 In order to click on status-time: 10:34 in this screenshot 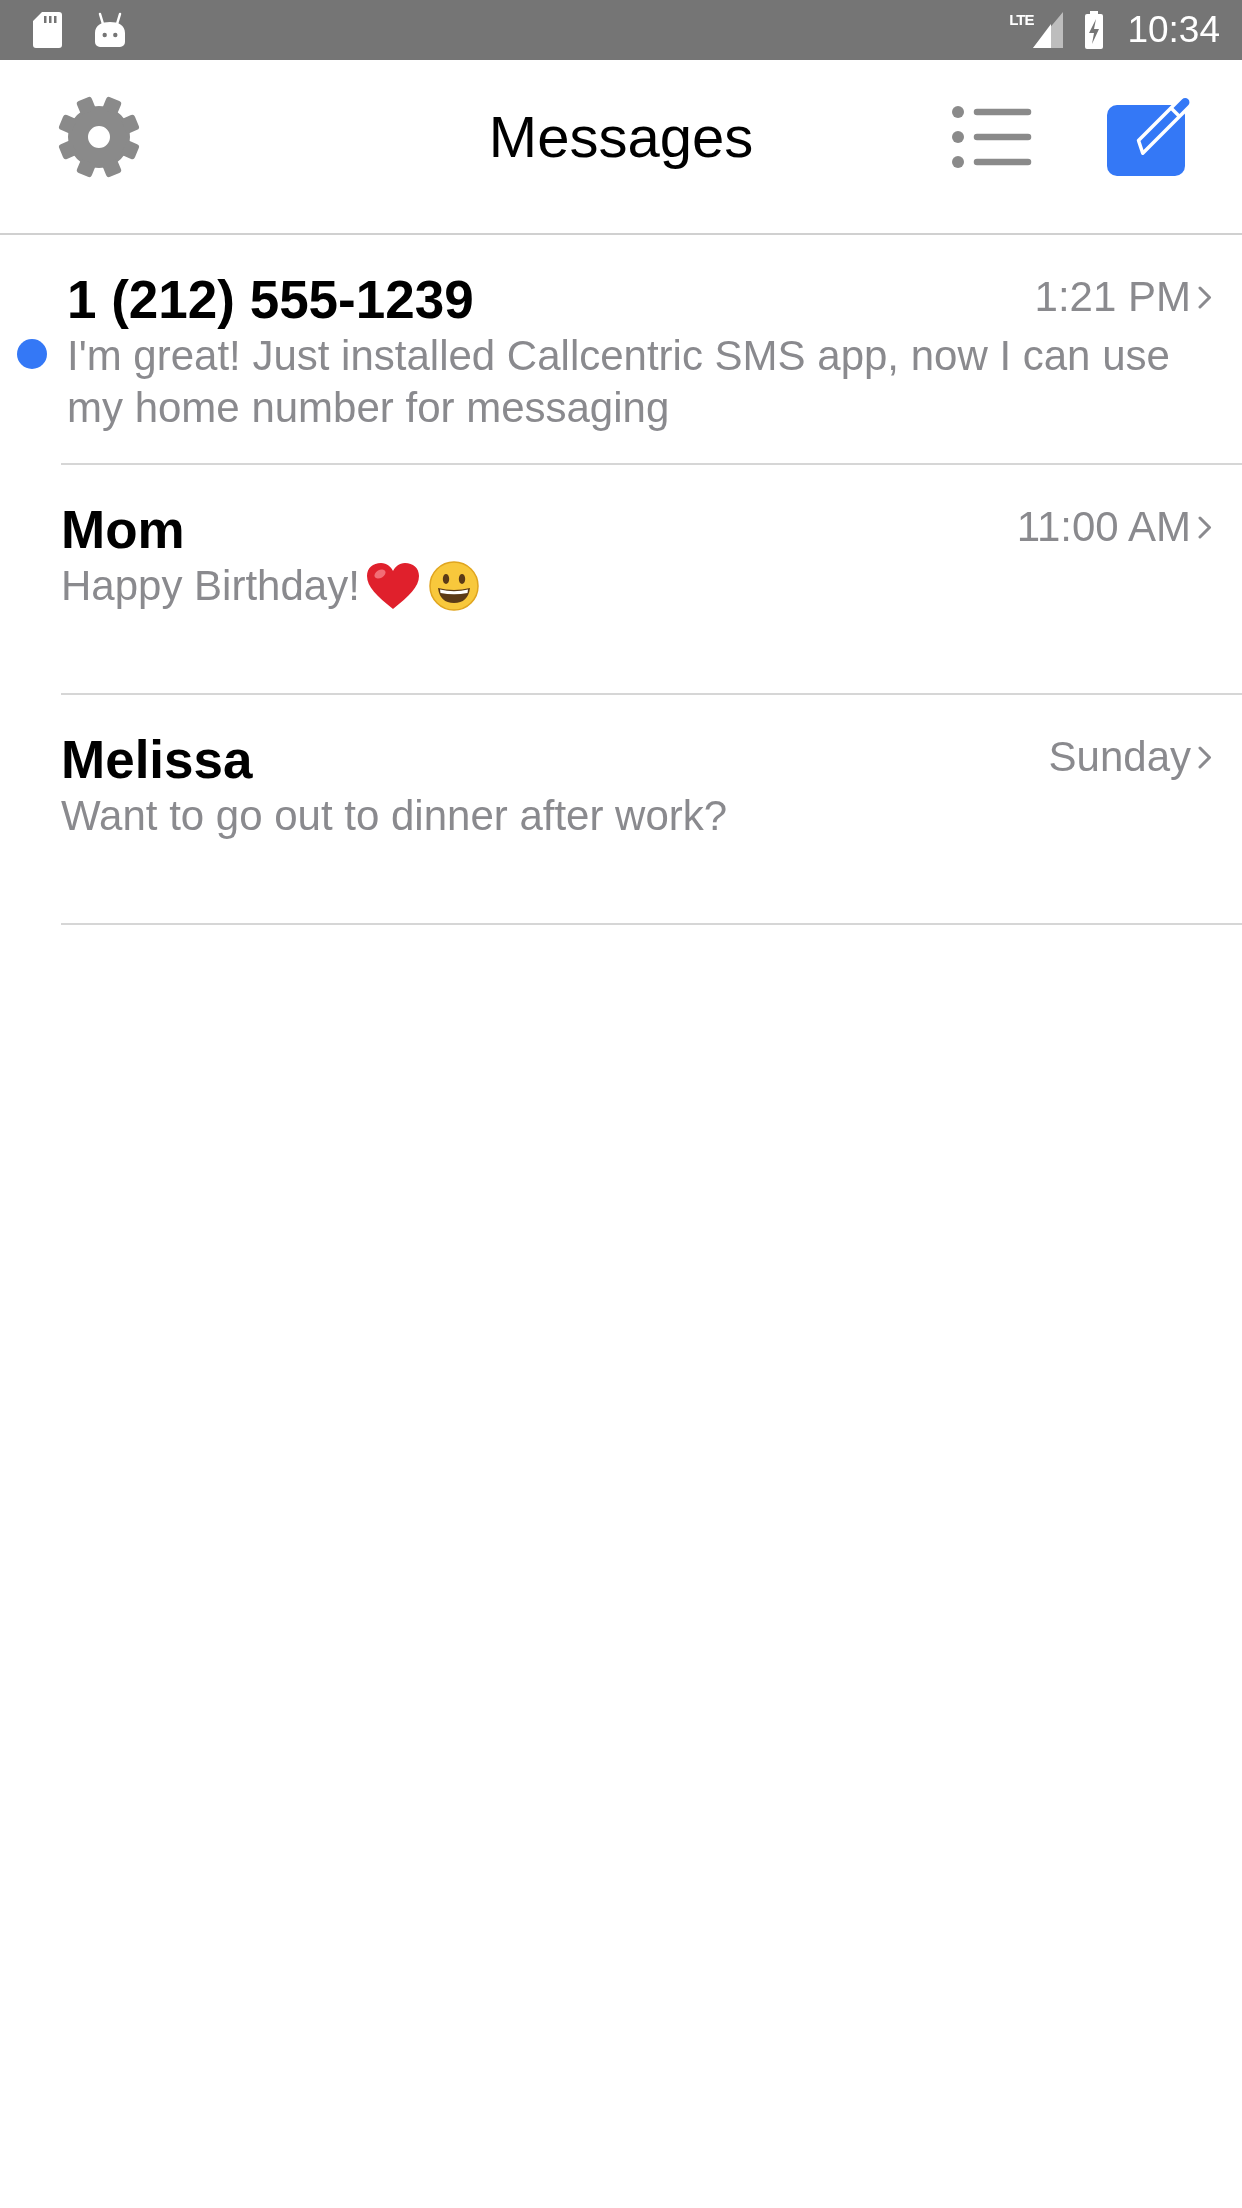, I will do `click(1173, 30)`.